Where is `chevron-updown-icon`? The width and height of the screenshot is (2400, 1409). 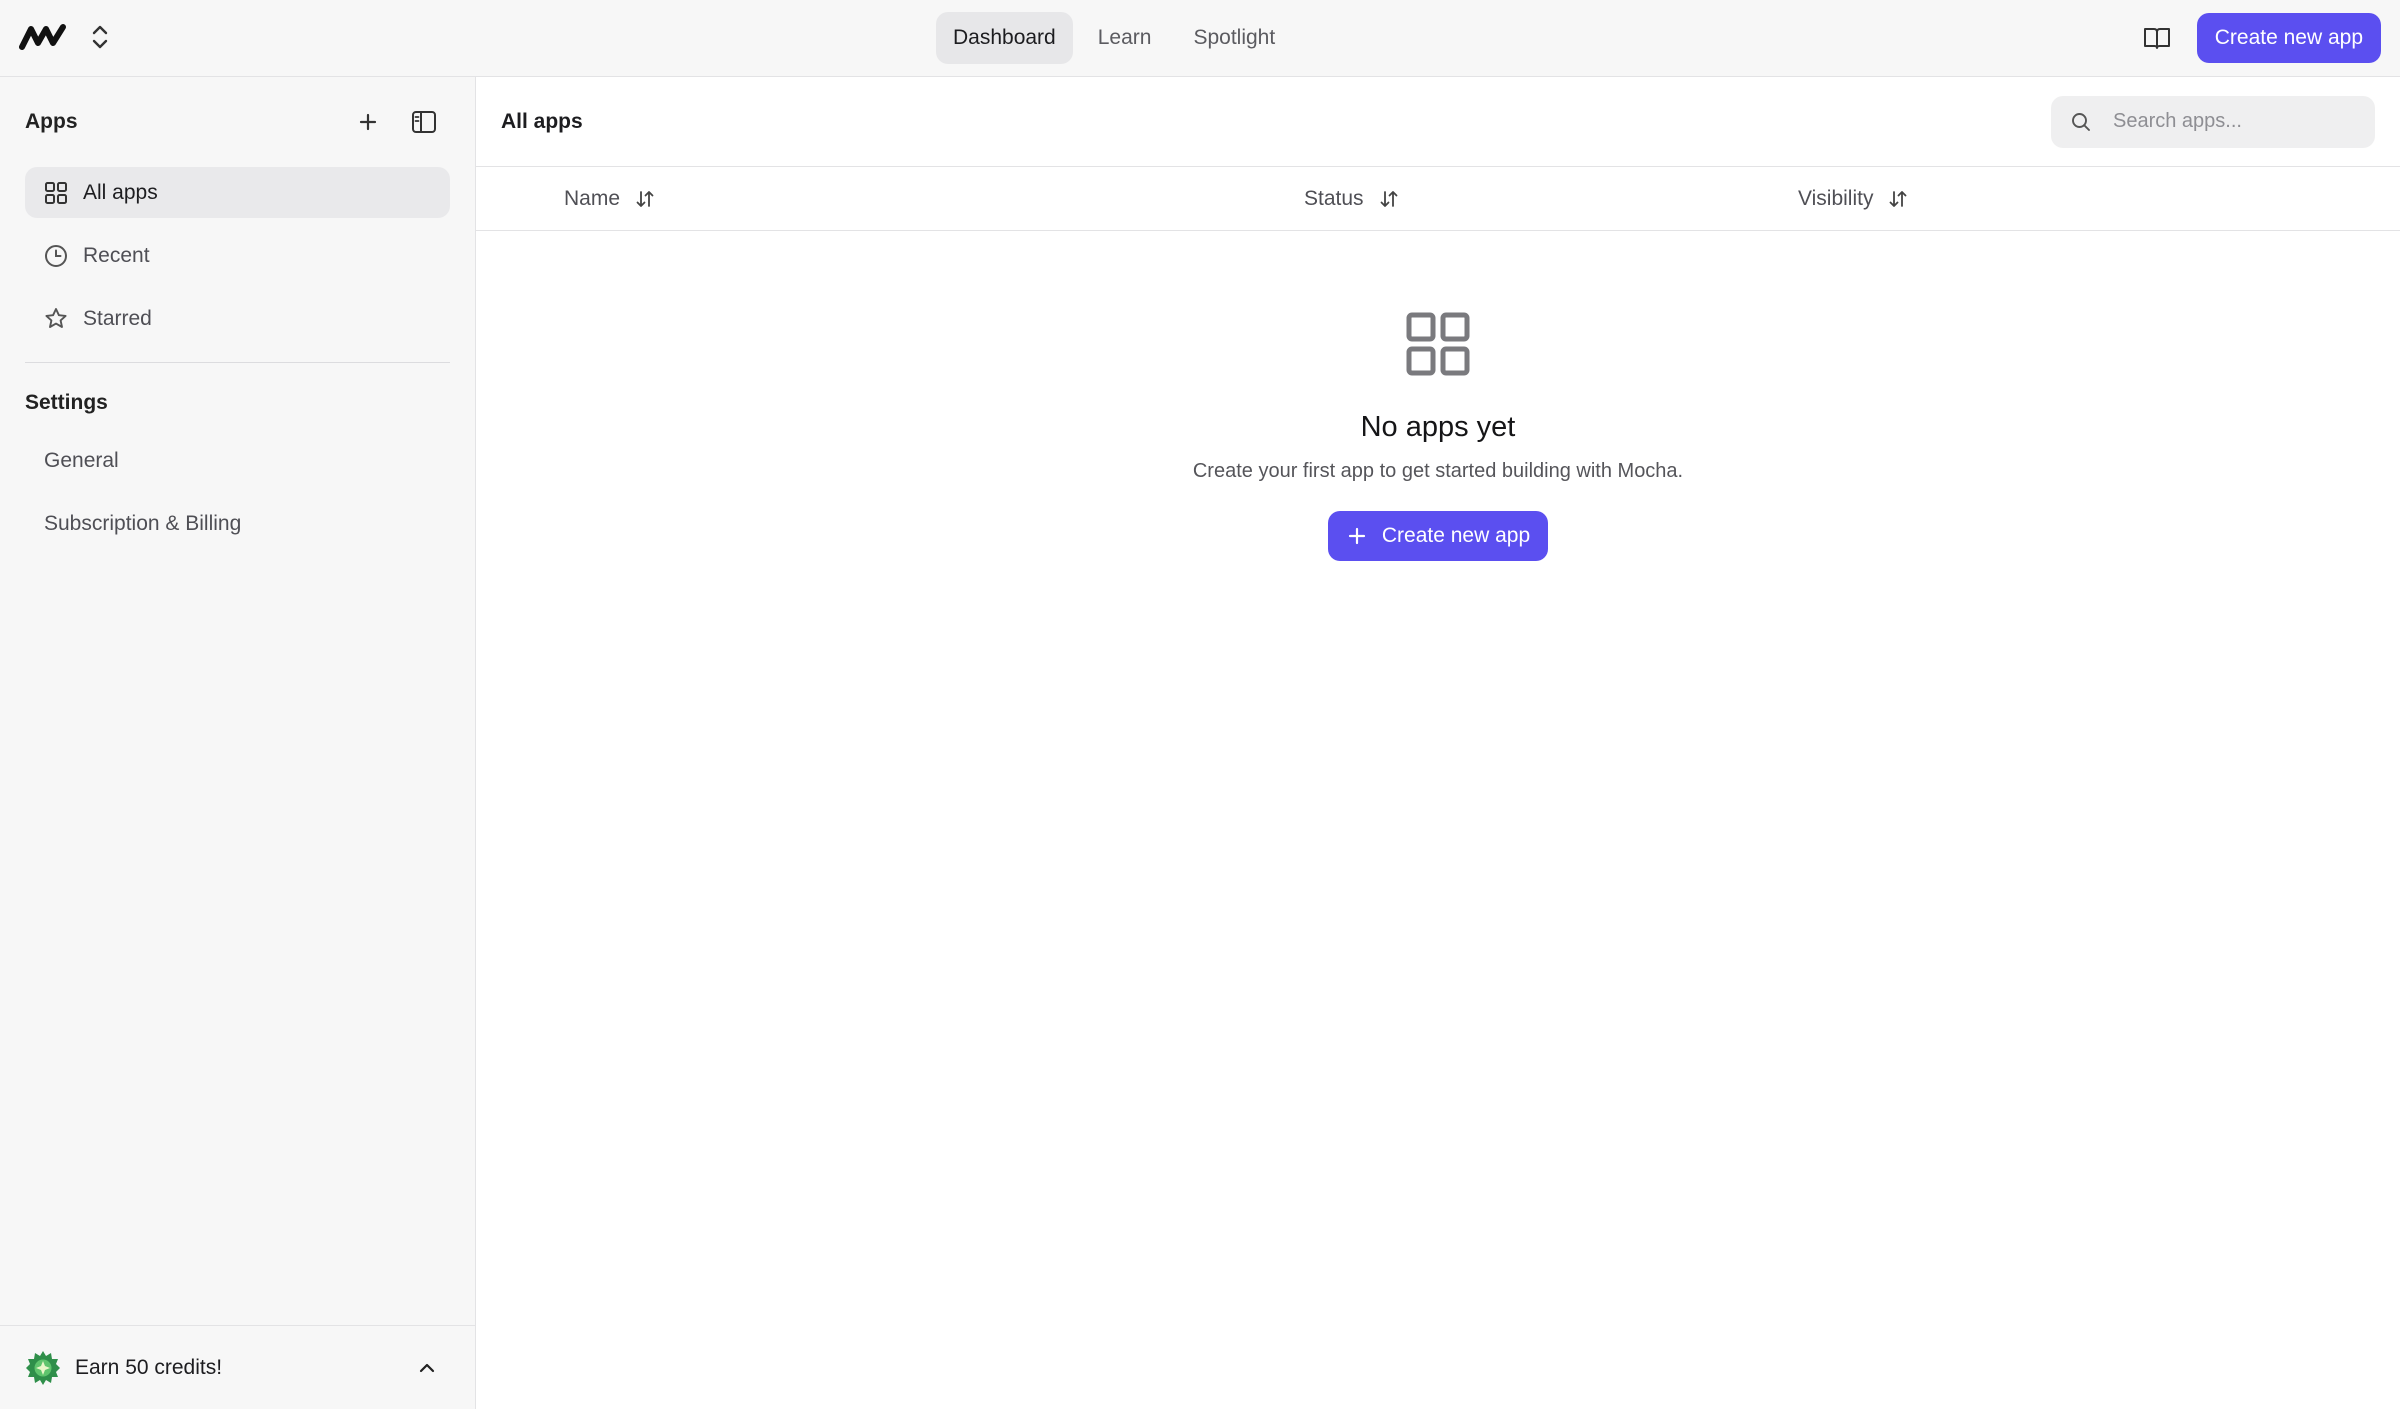
chevron-updown-icon is located at coordinates (100, 37).